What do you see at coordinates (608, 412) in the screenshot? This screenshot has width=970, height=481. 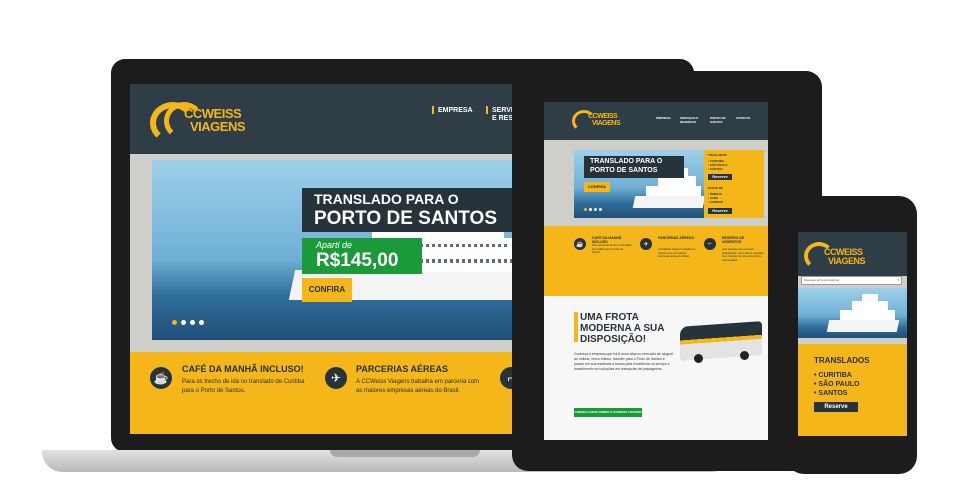 I see `learn-more-button: CONHEÇA MAIS SOBRE A CCWEISS VIAGENS` at bounding box center [608, 412].